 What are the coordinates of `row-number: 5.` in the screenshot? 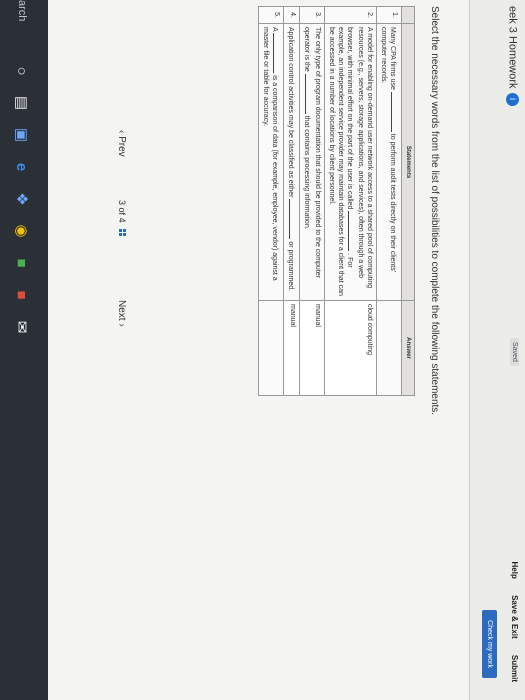 It's located at (271, 15).